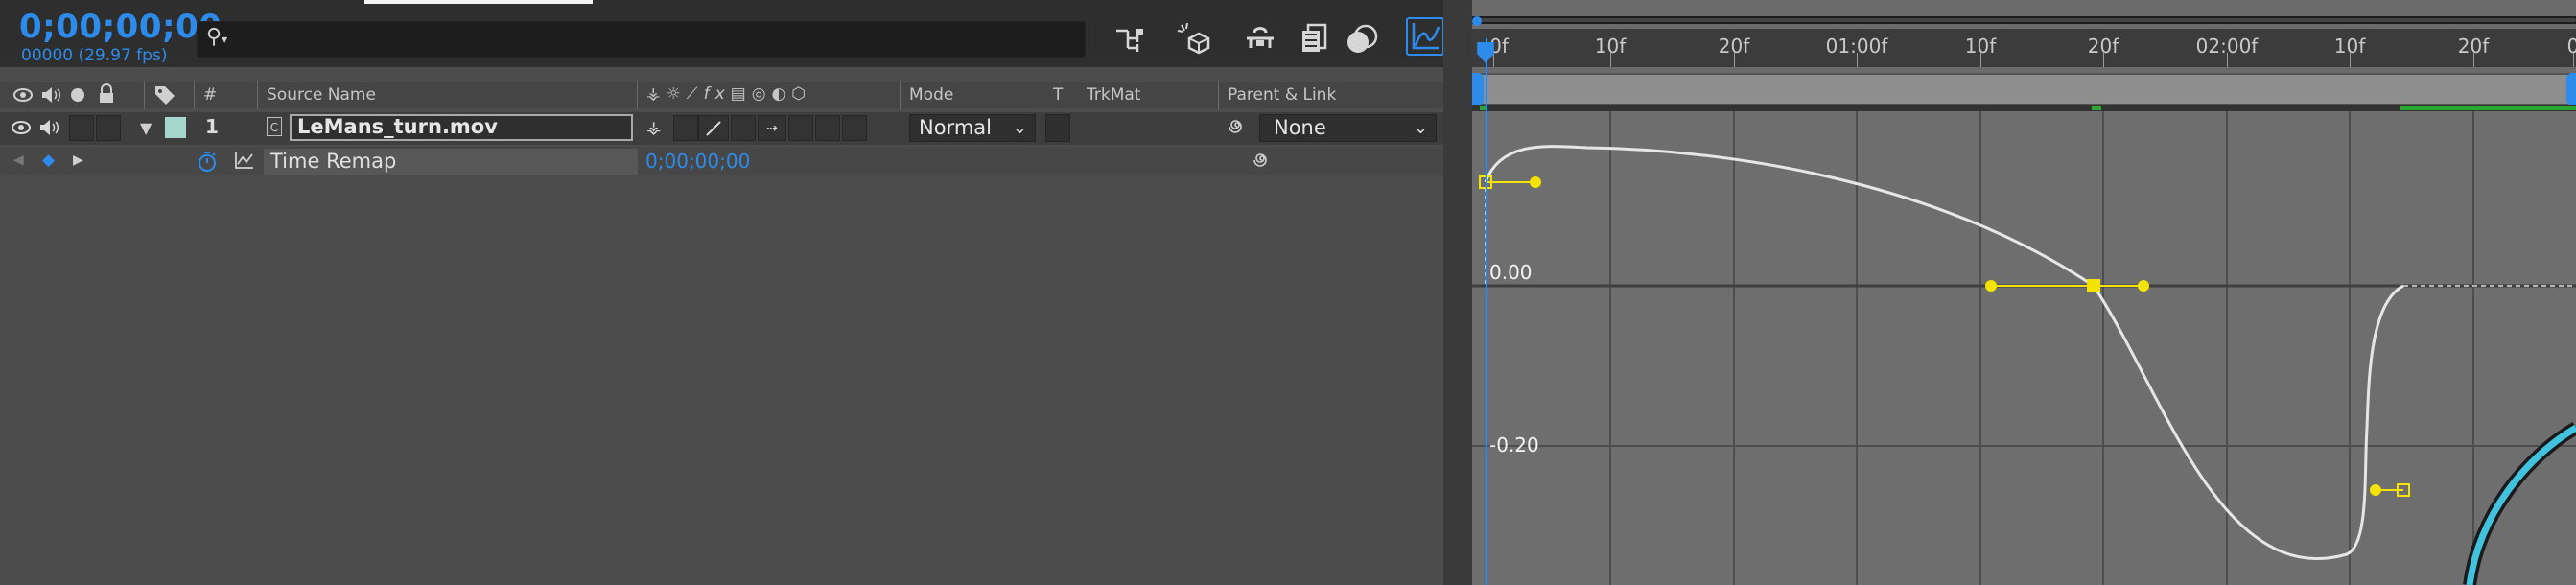 The height and width of the screenshot is (585, 2576). I want to click on draft-3d-icon, so click(1193, 38).